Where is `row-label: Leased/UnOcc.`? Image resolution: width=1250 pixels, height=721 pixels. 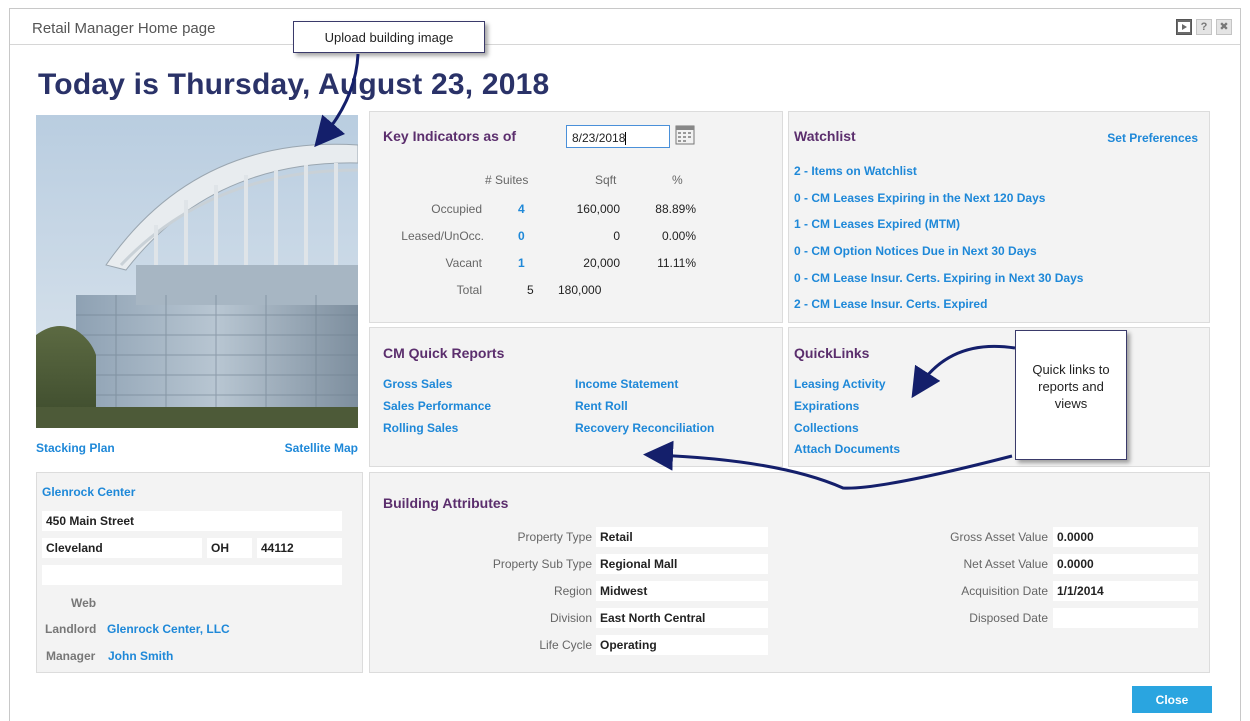
row-label: Leased/UnOcc. is located at coordinates (442, 236).